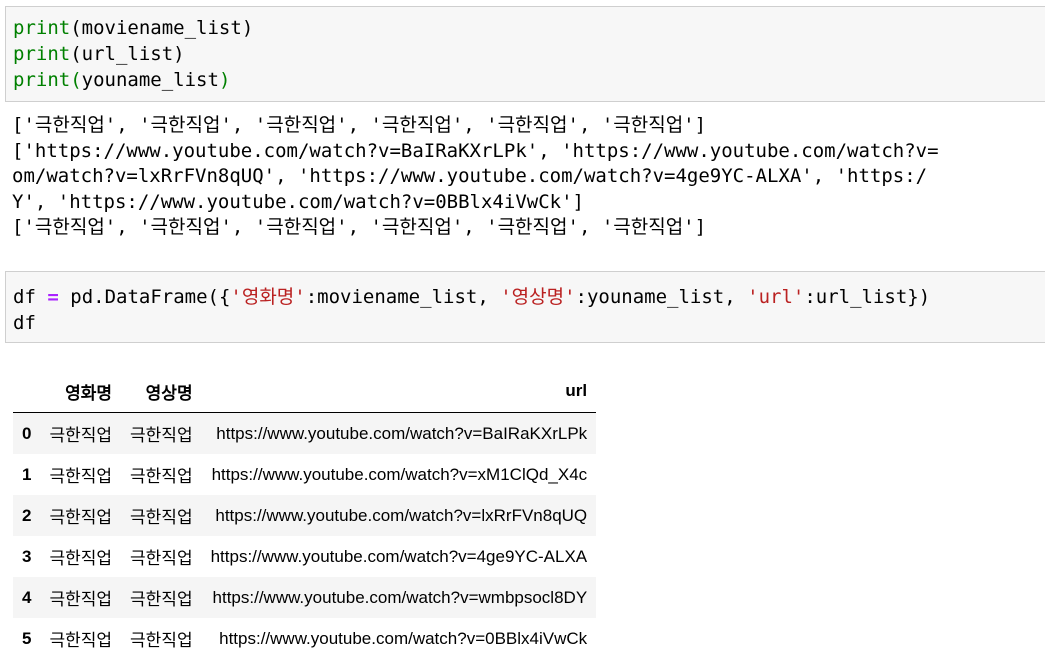 The height and width of the screenshot is (661, 1045). I want to click on print-arg: url_list, so click(127, 54).